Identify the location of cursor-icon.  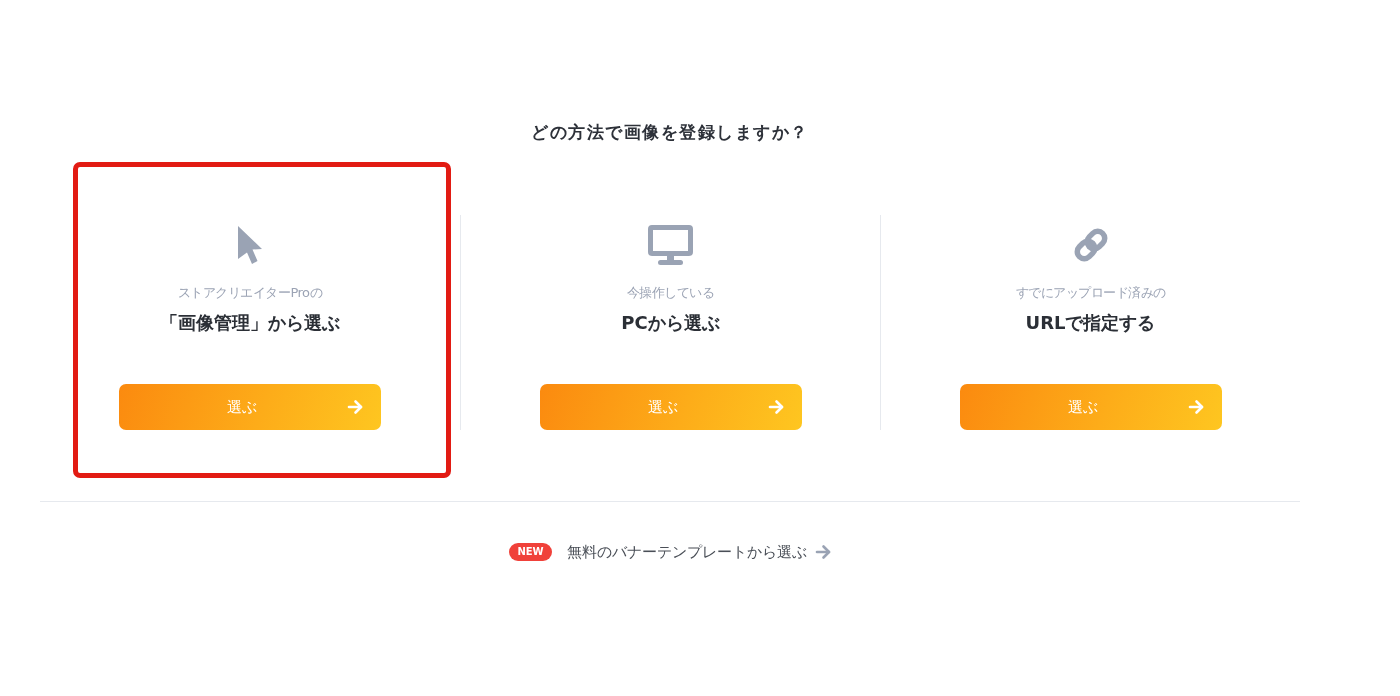
(250, 245).